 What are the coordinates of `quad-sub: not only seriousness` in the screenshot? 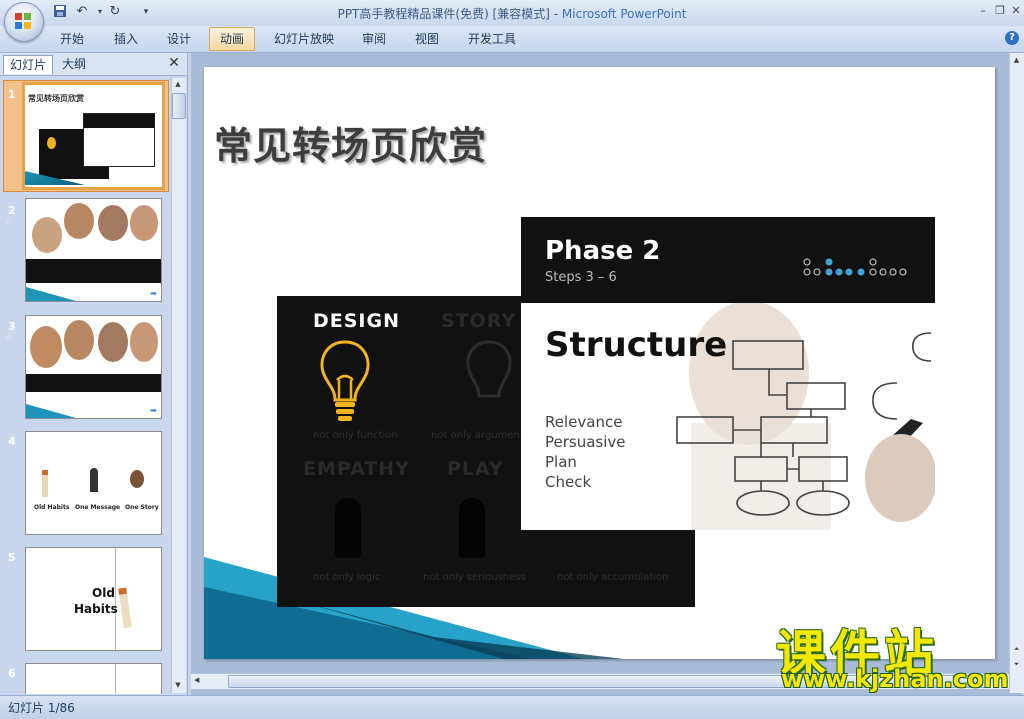 It's located at (474, 577).